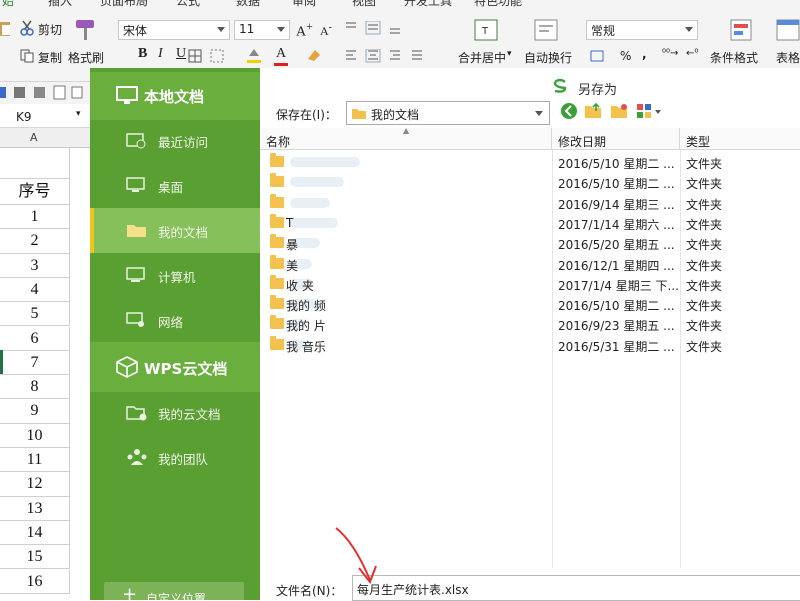 The width and height of the screenshot is (800, 601). I want to click on increase-decimal-icon: ⁰⁰→, so click(670, 53).